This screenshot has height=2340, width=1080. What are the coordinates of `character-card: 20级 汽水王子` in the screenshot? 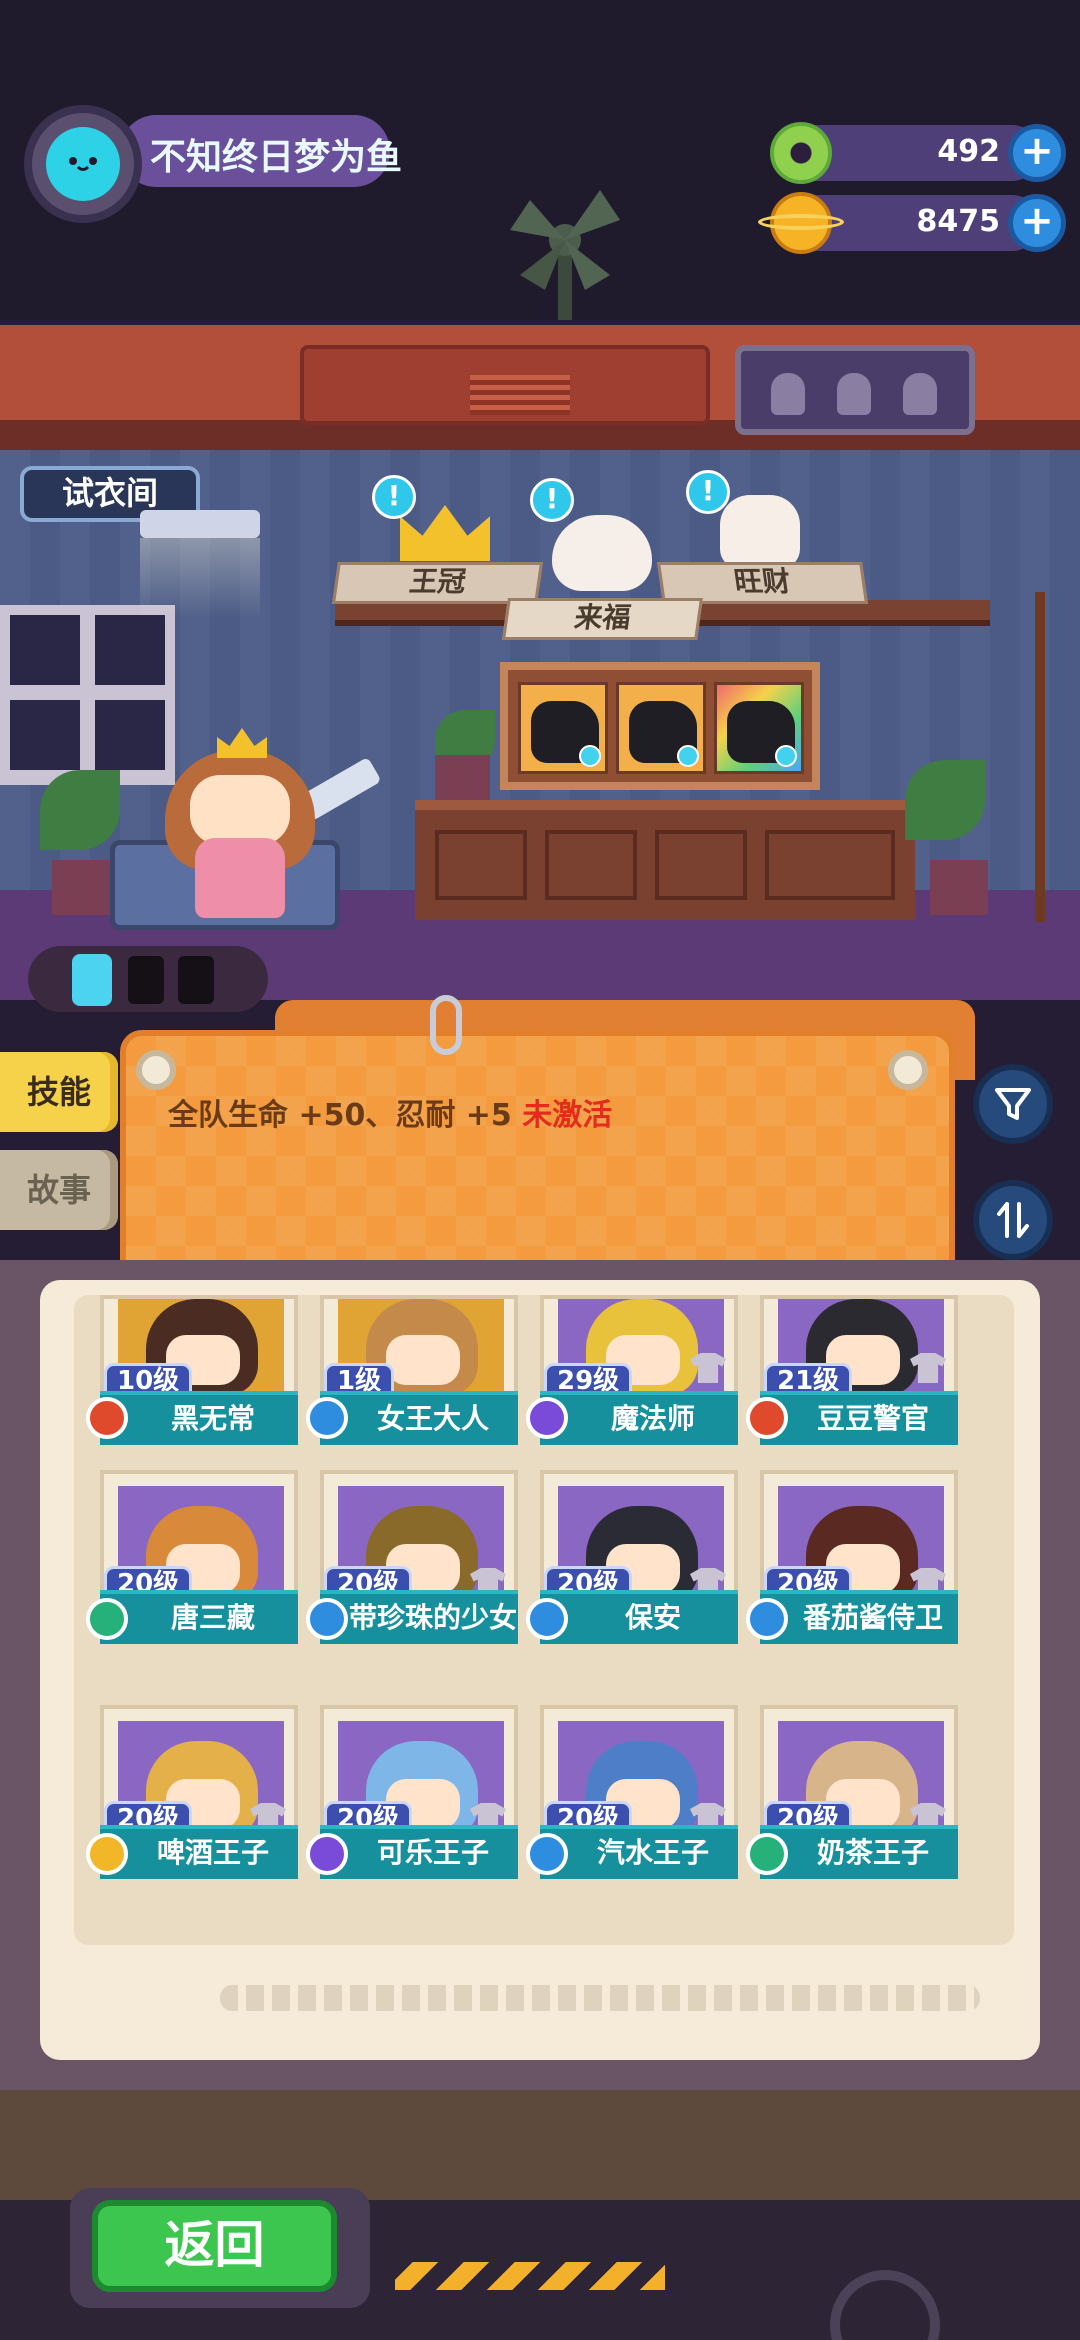 It's located at (632, 1810).